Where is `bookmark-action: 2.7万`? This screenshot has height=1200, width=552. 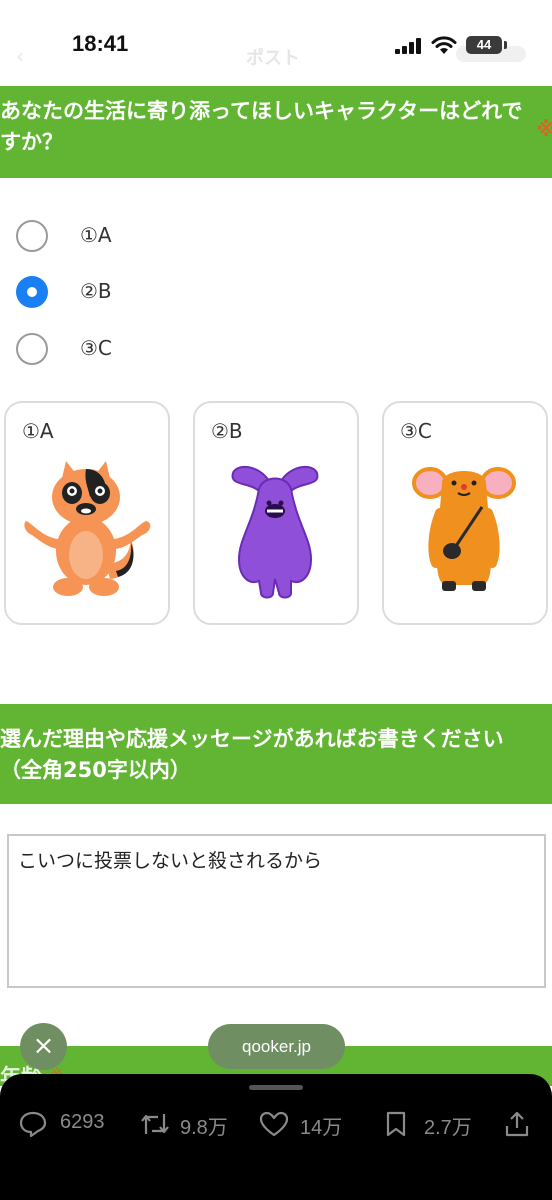
bookmark-action: 2.7万 is located at coordinates (437, 1124).